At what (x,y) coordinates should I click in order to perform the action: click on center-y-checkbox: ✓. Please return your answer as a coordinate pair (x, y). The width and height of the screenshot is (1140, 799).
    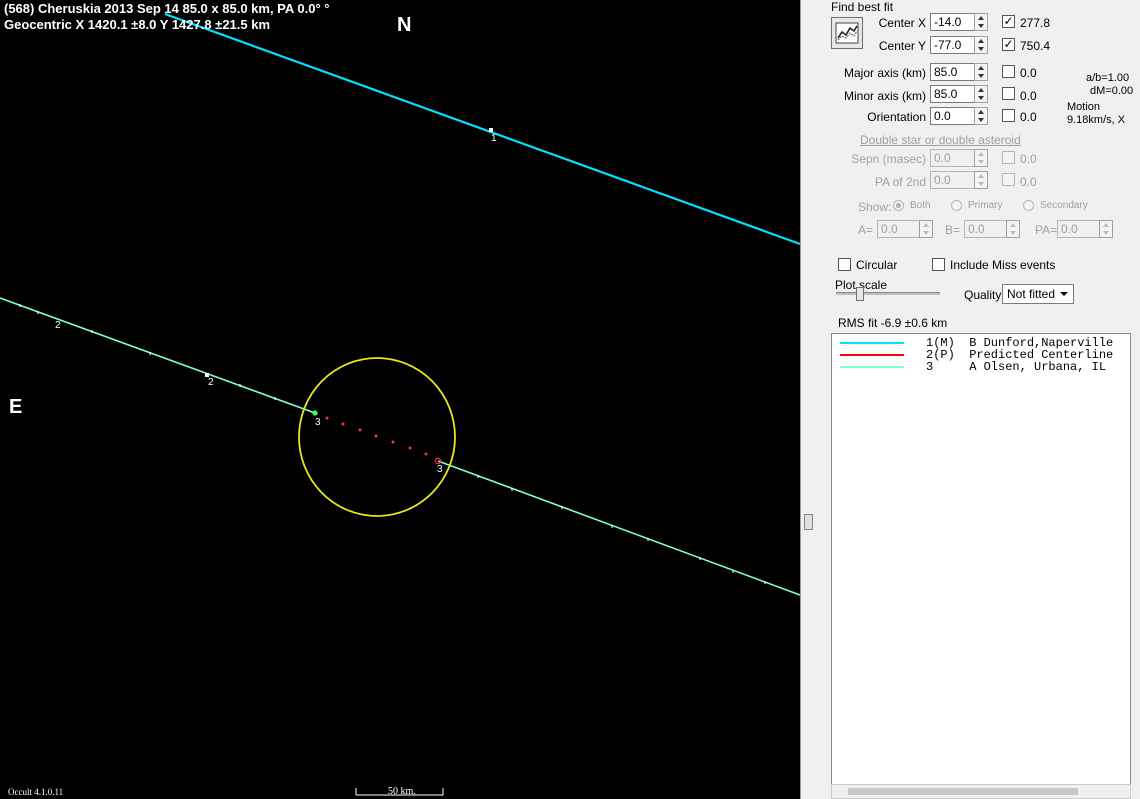
    Looking at the image, I should click on (1008, 44).